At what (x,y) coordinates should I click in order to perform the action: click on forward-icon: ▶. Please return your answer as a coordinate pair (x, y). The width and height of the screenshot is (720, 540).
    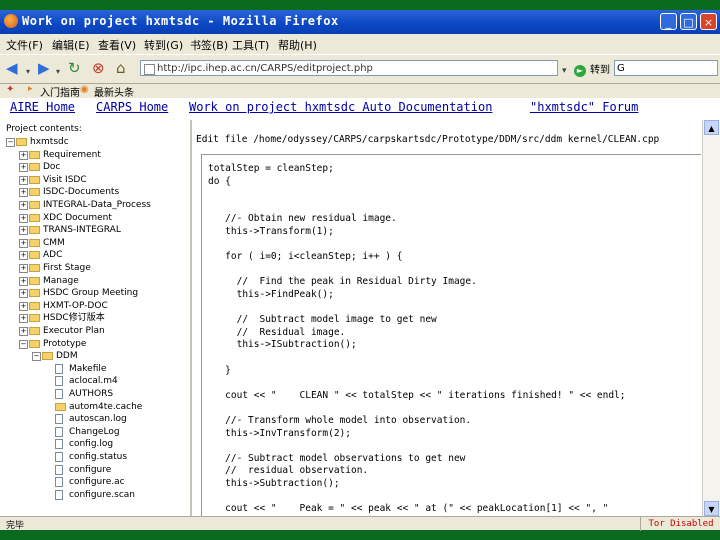
    Looking at the image, I should click on (44, 68).